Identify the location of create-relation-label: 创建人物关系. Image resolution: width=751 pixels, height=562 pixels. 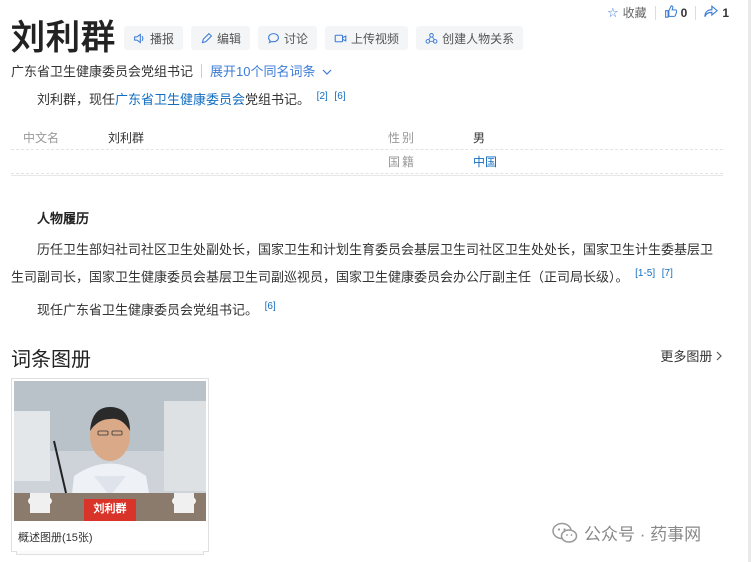
(478, 38).